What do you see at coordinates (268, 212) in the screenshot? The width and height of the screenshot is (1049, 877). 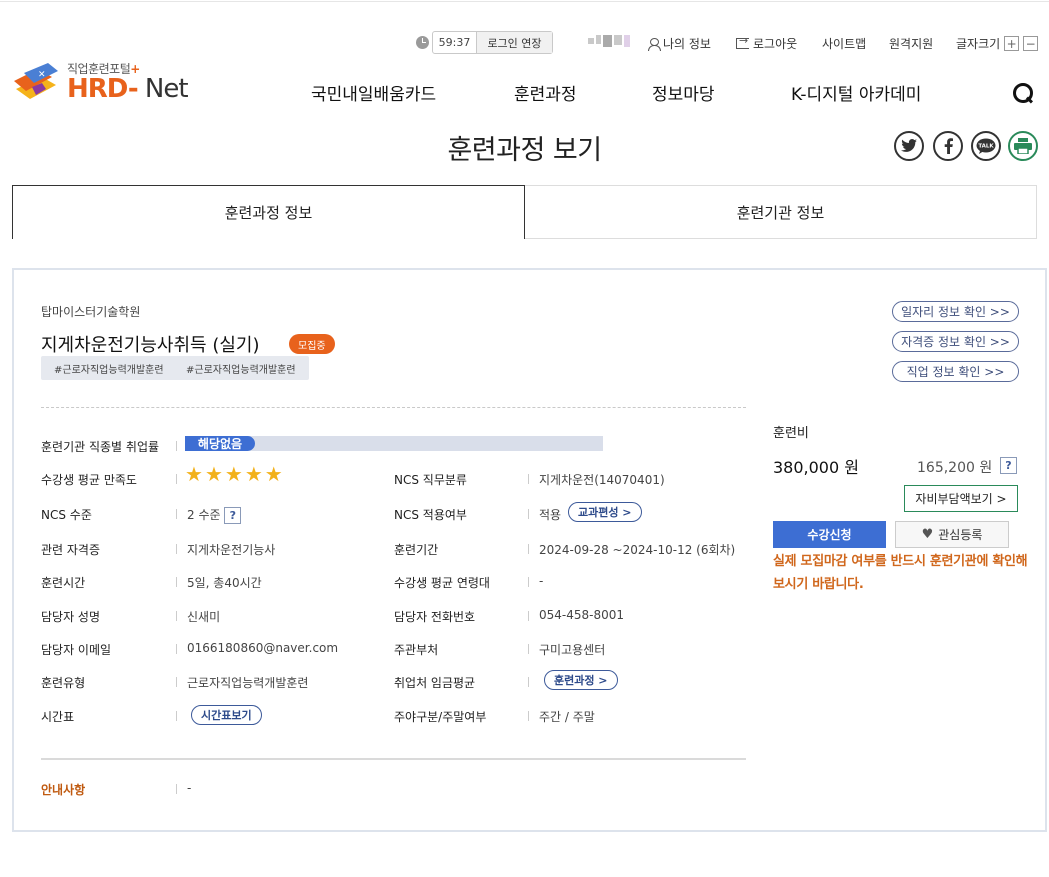 I see `tab-course-info: 훈련과정 정보` at bounding box center [268, 212].